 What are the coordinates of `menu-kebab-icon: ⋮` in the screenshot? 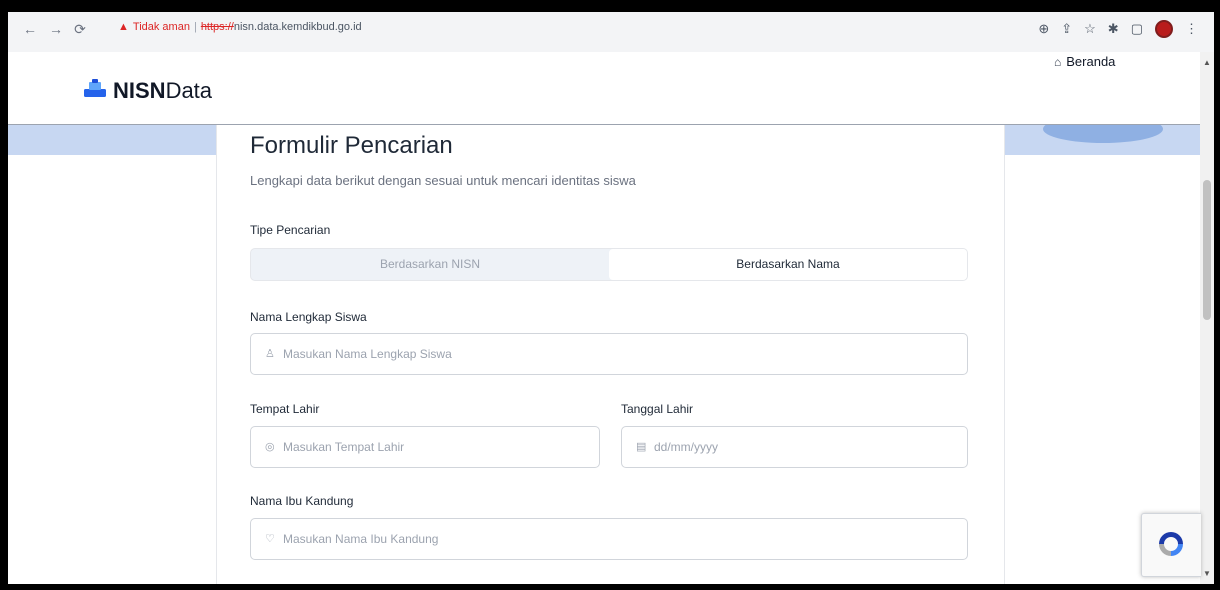 It's located at (1191, 29).